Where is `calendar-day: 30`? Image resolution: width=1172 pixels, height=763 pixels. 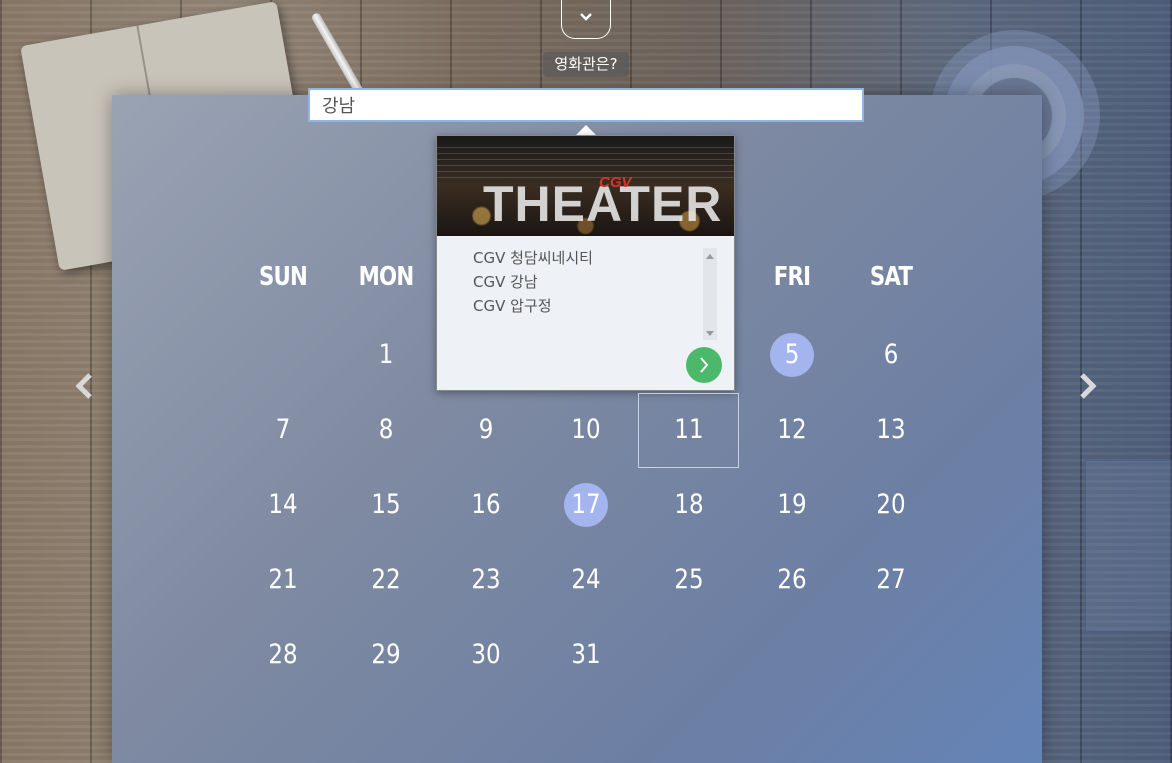 calendar-day: 30 is located at coordinates (486, 655).